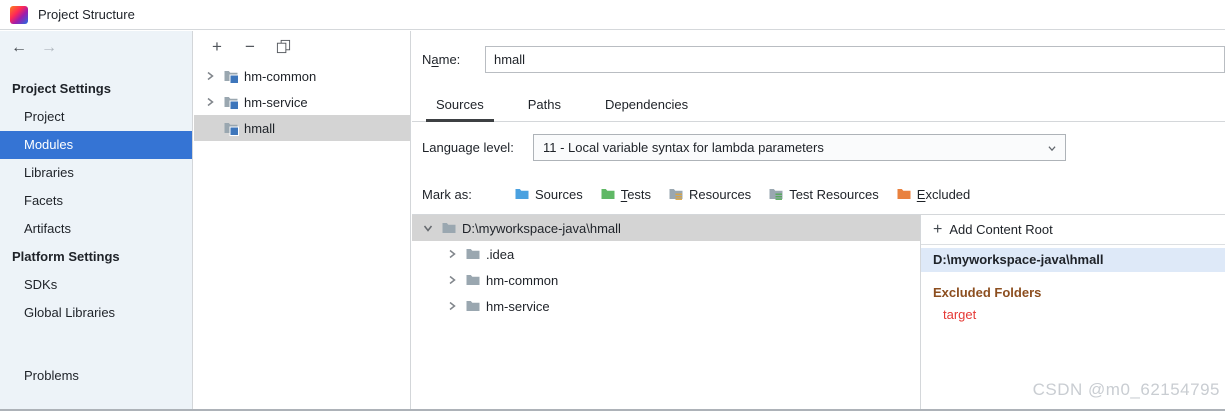  Describe the element at coordinates (61, 88) in the screenshot. I see `sidebar-header-project-settings: Project Settings` at that location.